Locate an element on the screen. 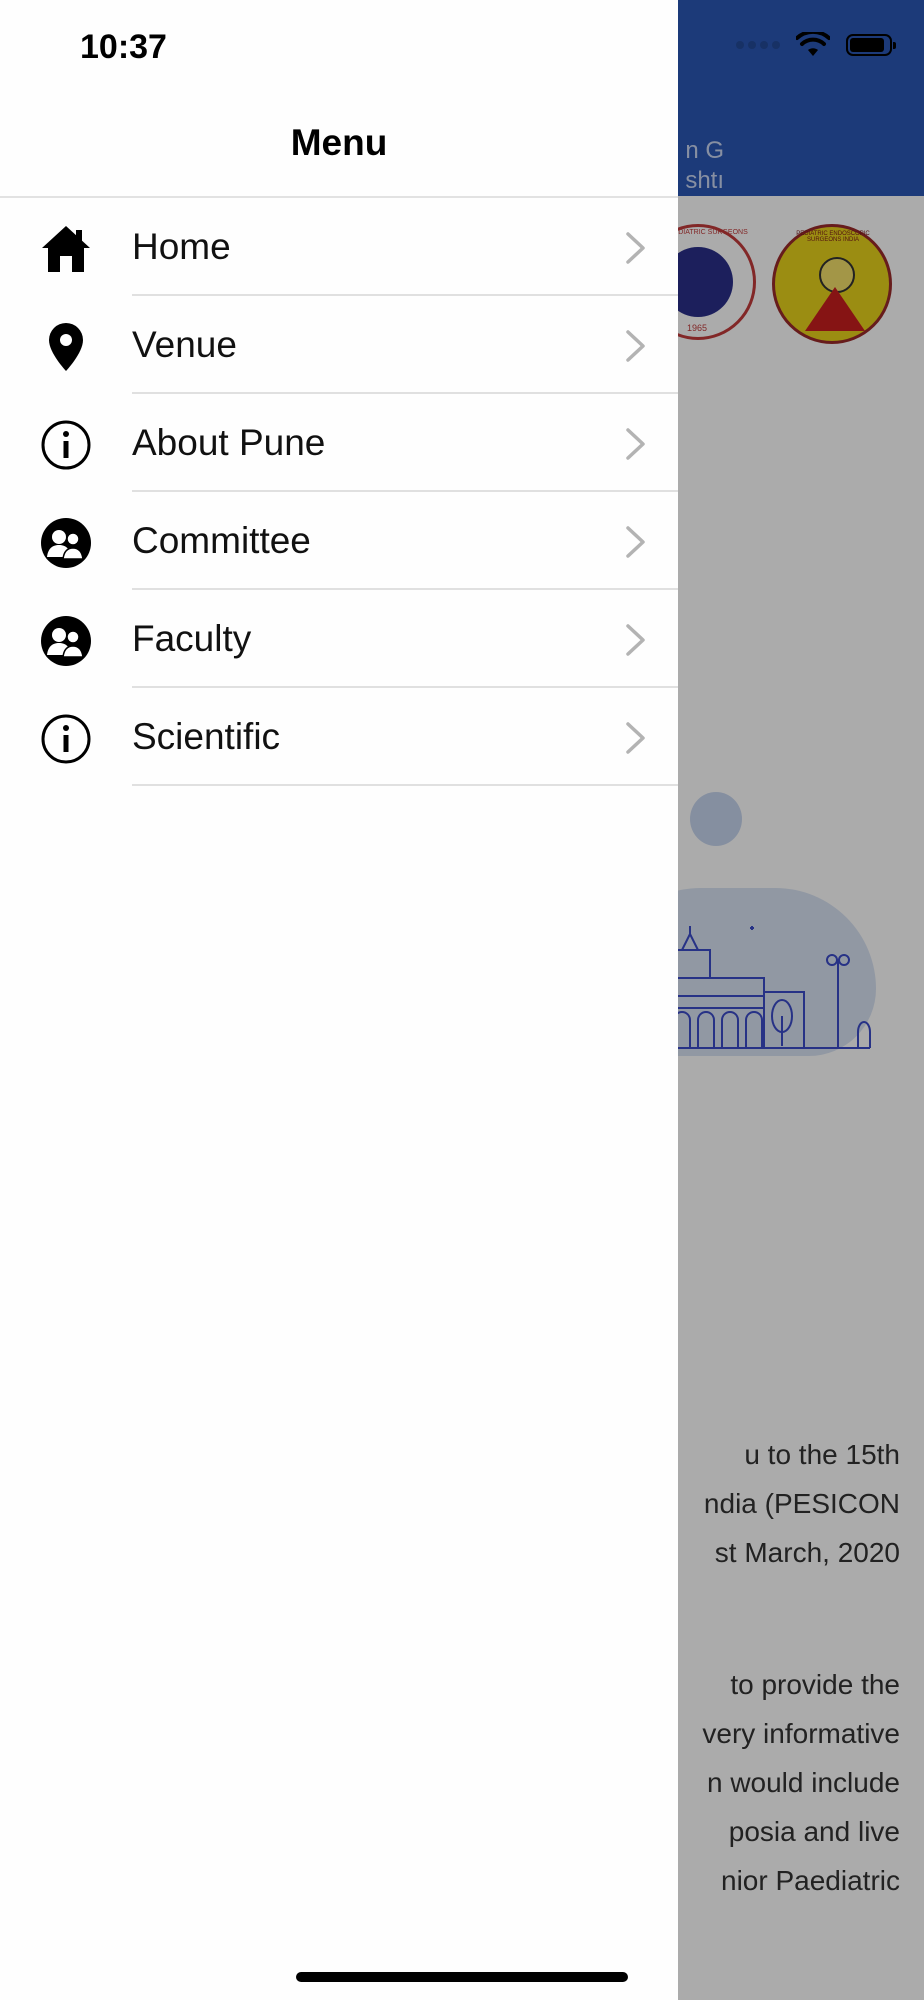 Image resolution: width=924 pixels, height=2000 pixels. menu-item-label: Home is located at coordinates (181, 246).